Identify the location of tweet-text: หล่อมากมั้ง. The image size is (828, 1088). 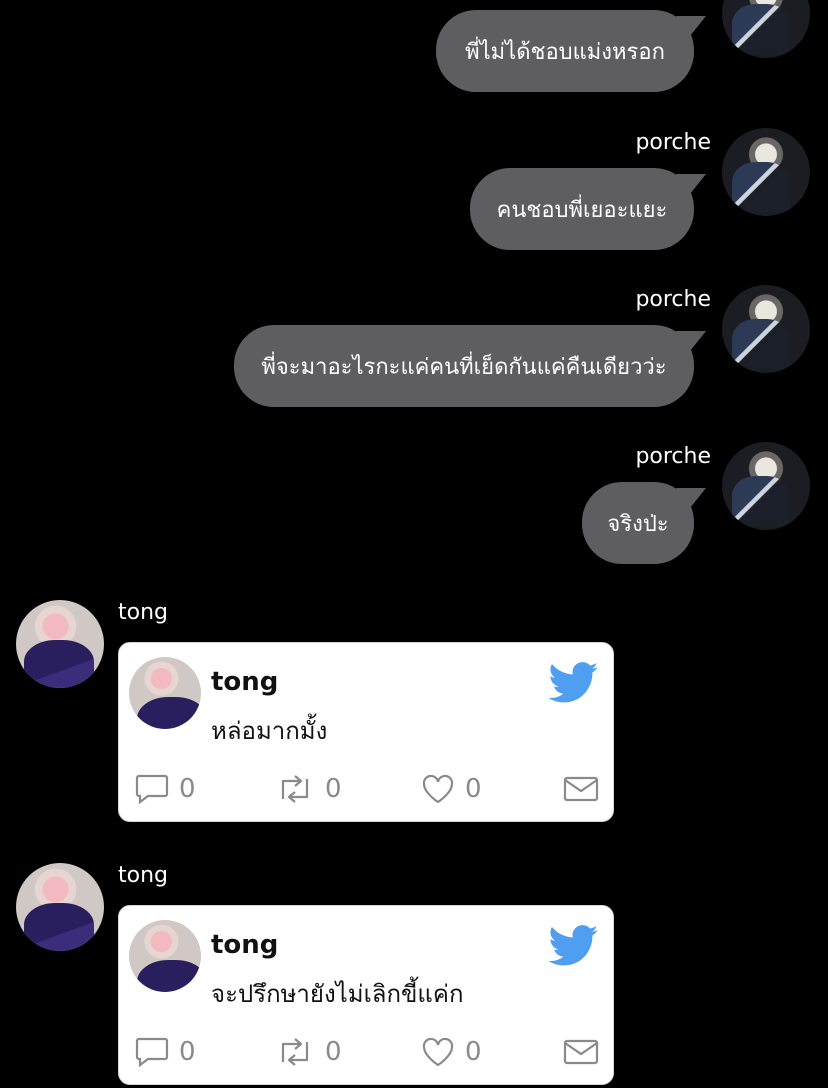
(269, 731).